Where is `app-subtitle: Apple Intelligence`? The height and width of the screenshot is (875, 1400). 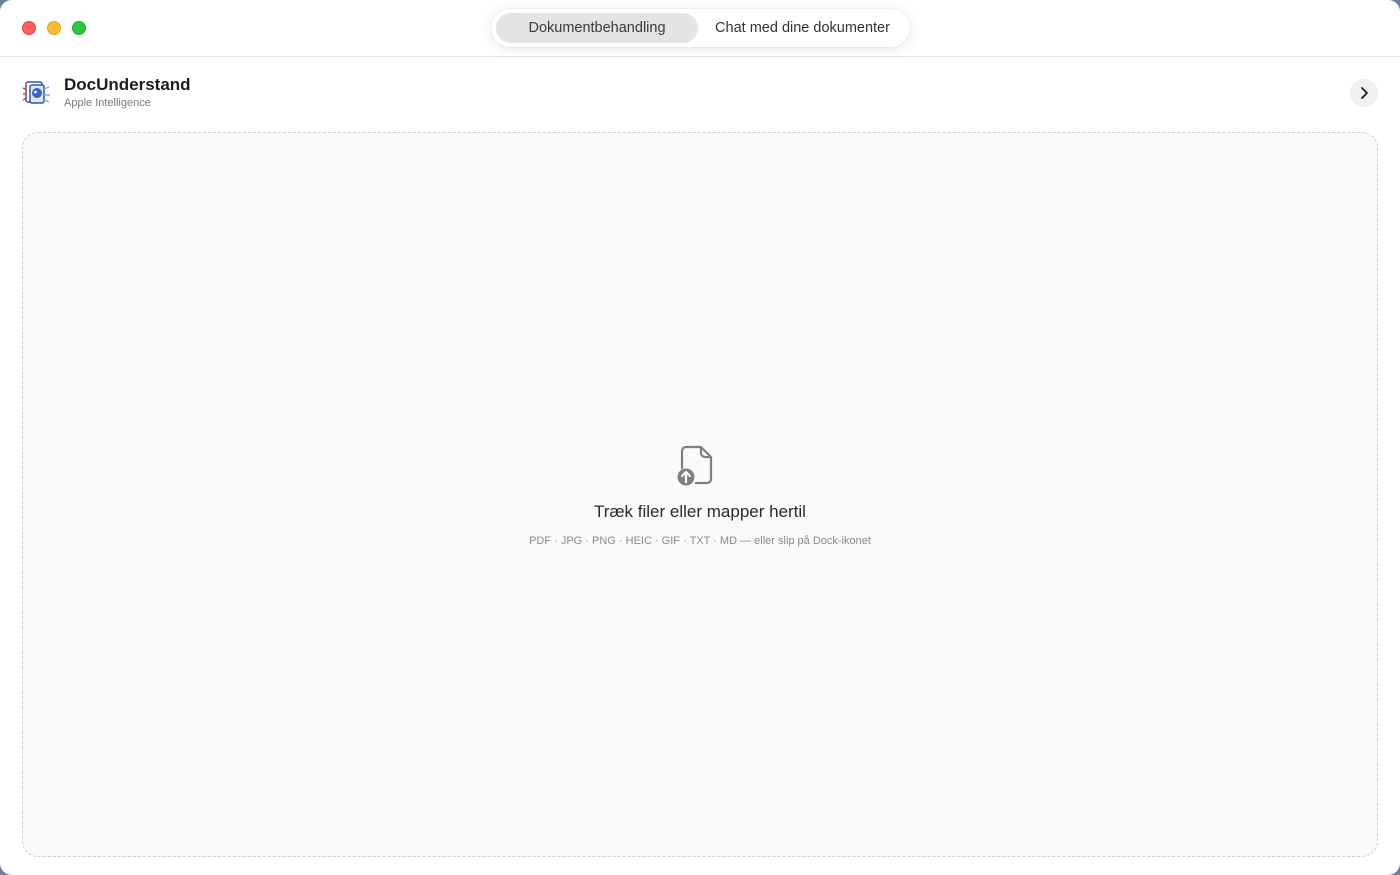
app-subtitle: Apple Intelligence is located at coordinates (107, 103).